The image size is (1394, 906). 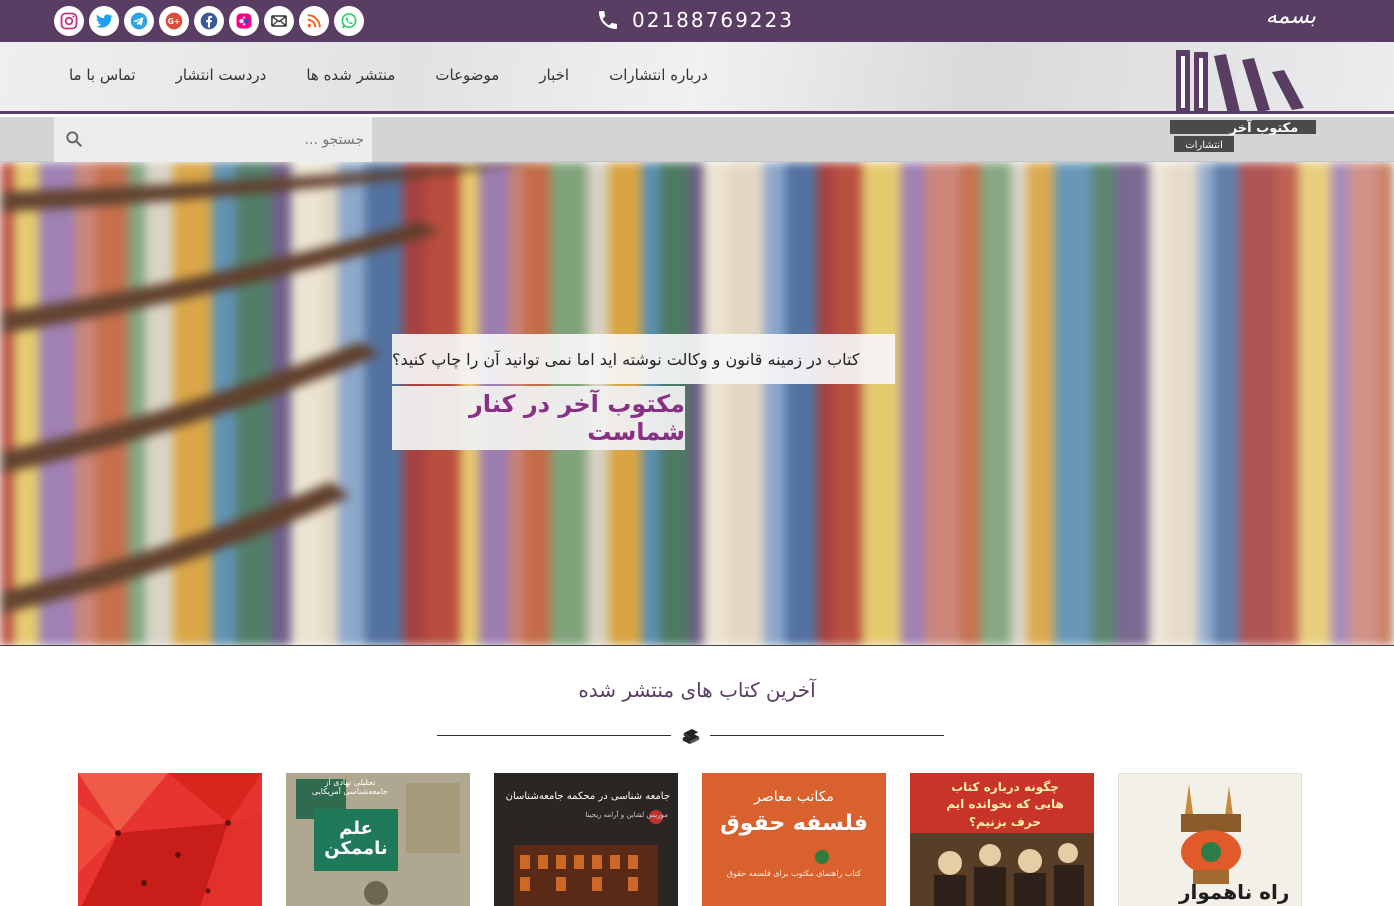 I want to click on google-plus-icon: G+, so click(x=174, y=21).